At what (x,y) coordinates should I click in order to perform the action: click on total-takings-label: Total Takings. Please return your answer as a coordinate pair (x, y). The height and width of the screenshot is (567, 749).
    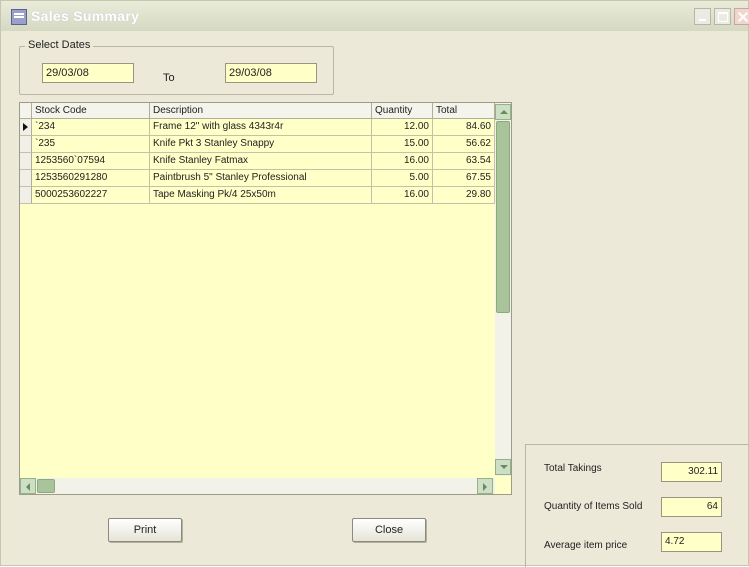
    Looking at the image, I should click on (573, 468).